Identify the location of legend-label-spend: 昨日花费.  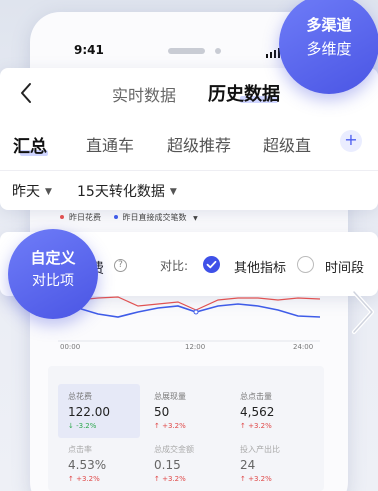
(85, 217).